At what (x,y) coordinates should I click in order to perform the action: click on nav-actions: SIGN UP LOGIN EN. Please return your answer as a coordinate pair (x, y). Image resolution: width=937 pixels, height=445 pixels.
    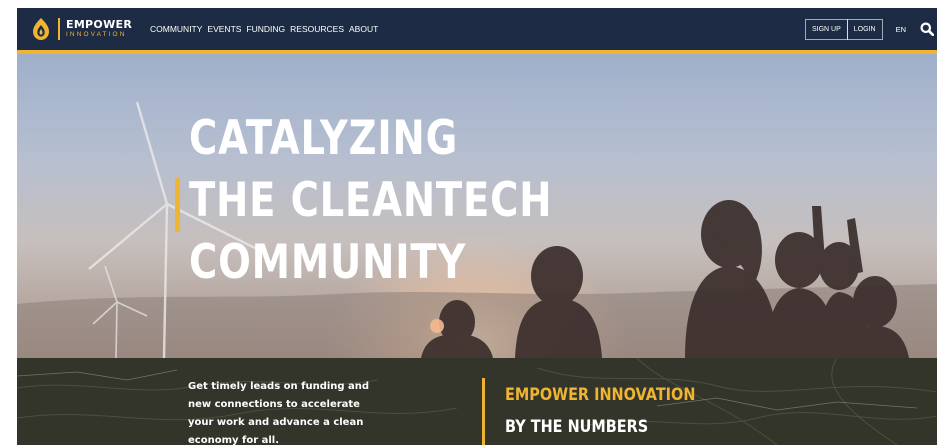
    Looking at the image, I should click on (870, 29).